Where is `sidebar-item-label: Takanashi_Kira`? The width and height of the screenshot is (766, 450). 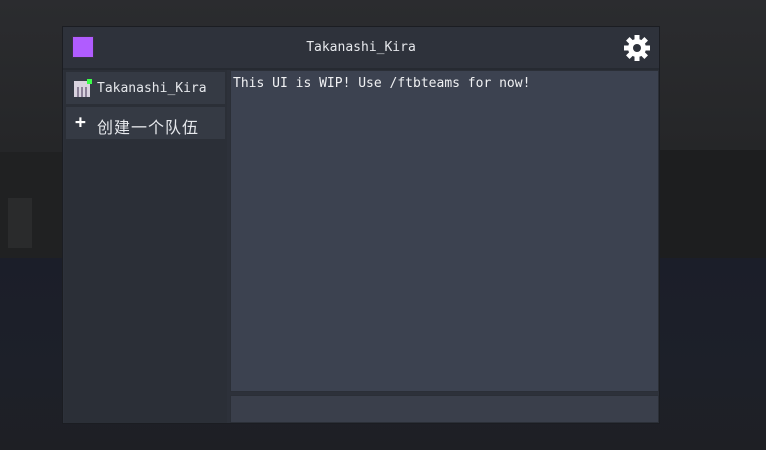 sidebar-item-label: Takanashi_Kira is located at coordinates (152, 88).